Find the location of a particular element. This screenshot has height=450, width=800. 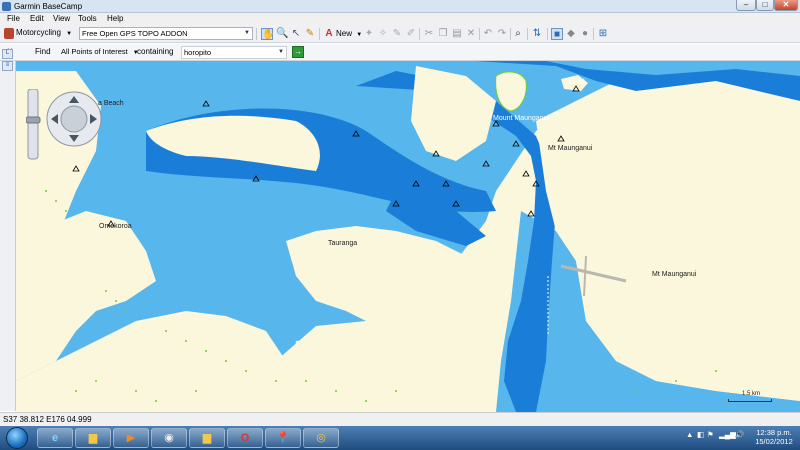

cursor-coordinates: S37 38.812 E176 04.999 is located at coordinates (47, 419).